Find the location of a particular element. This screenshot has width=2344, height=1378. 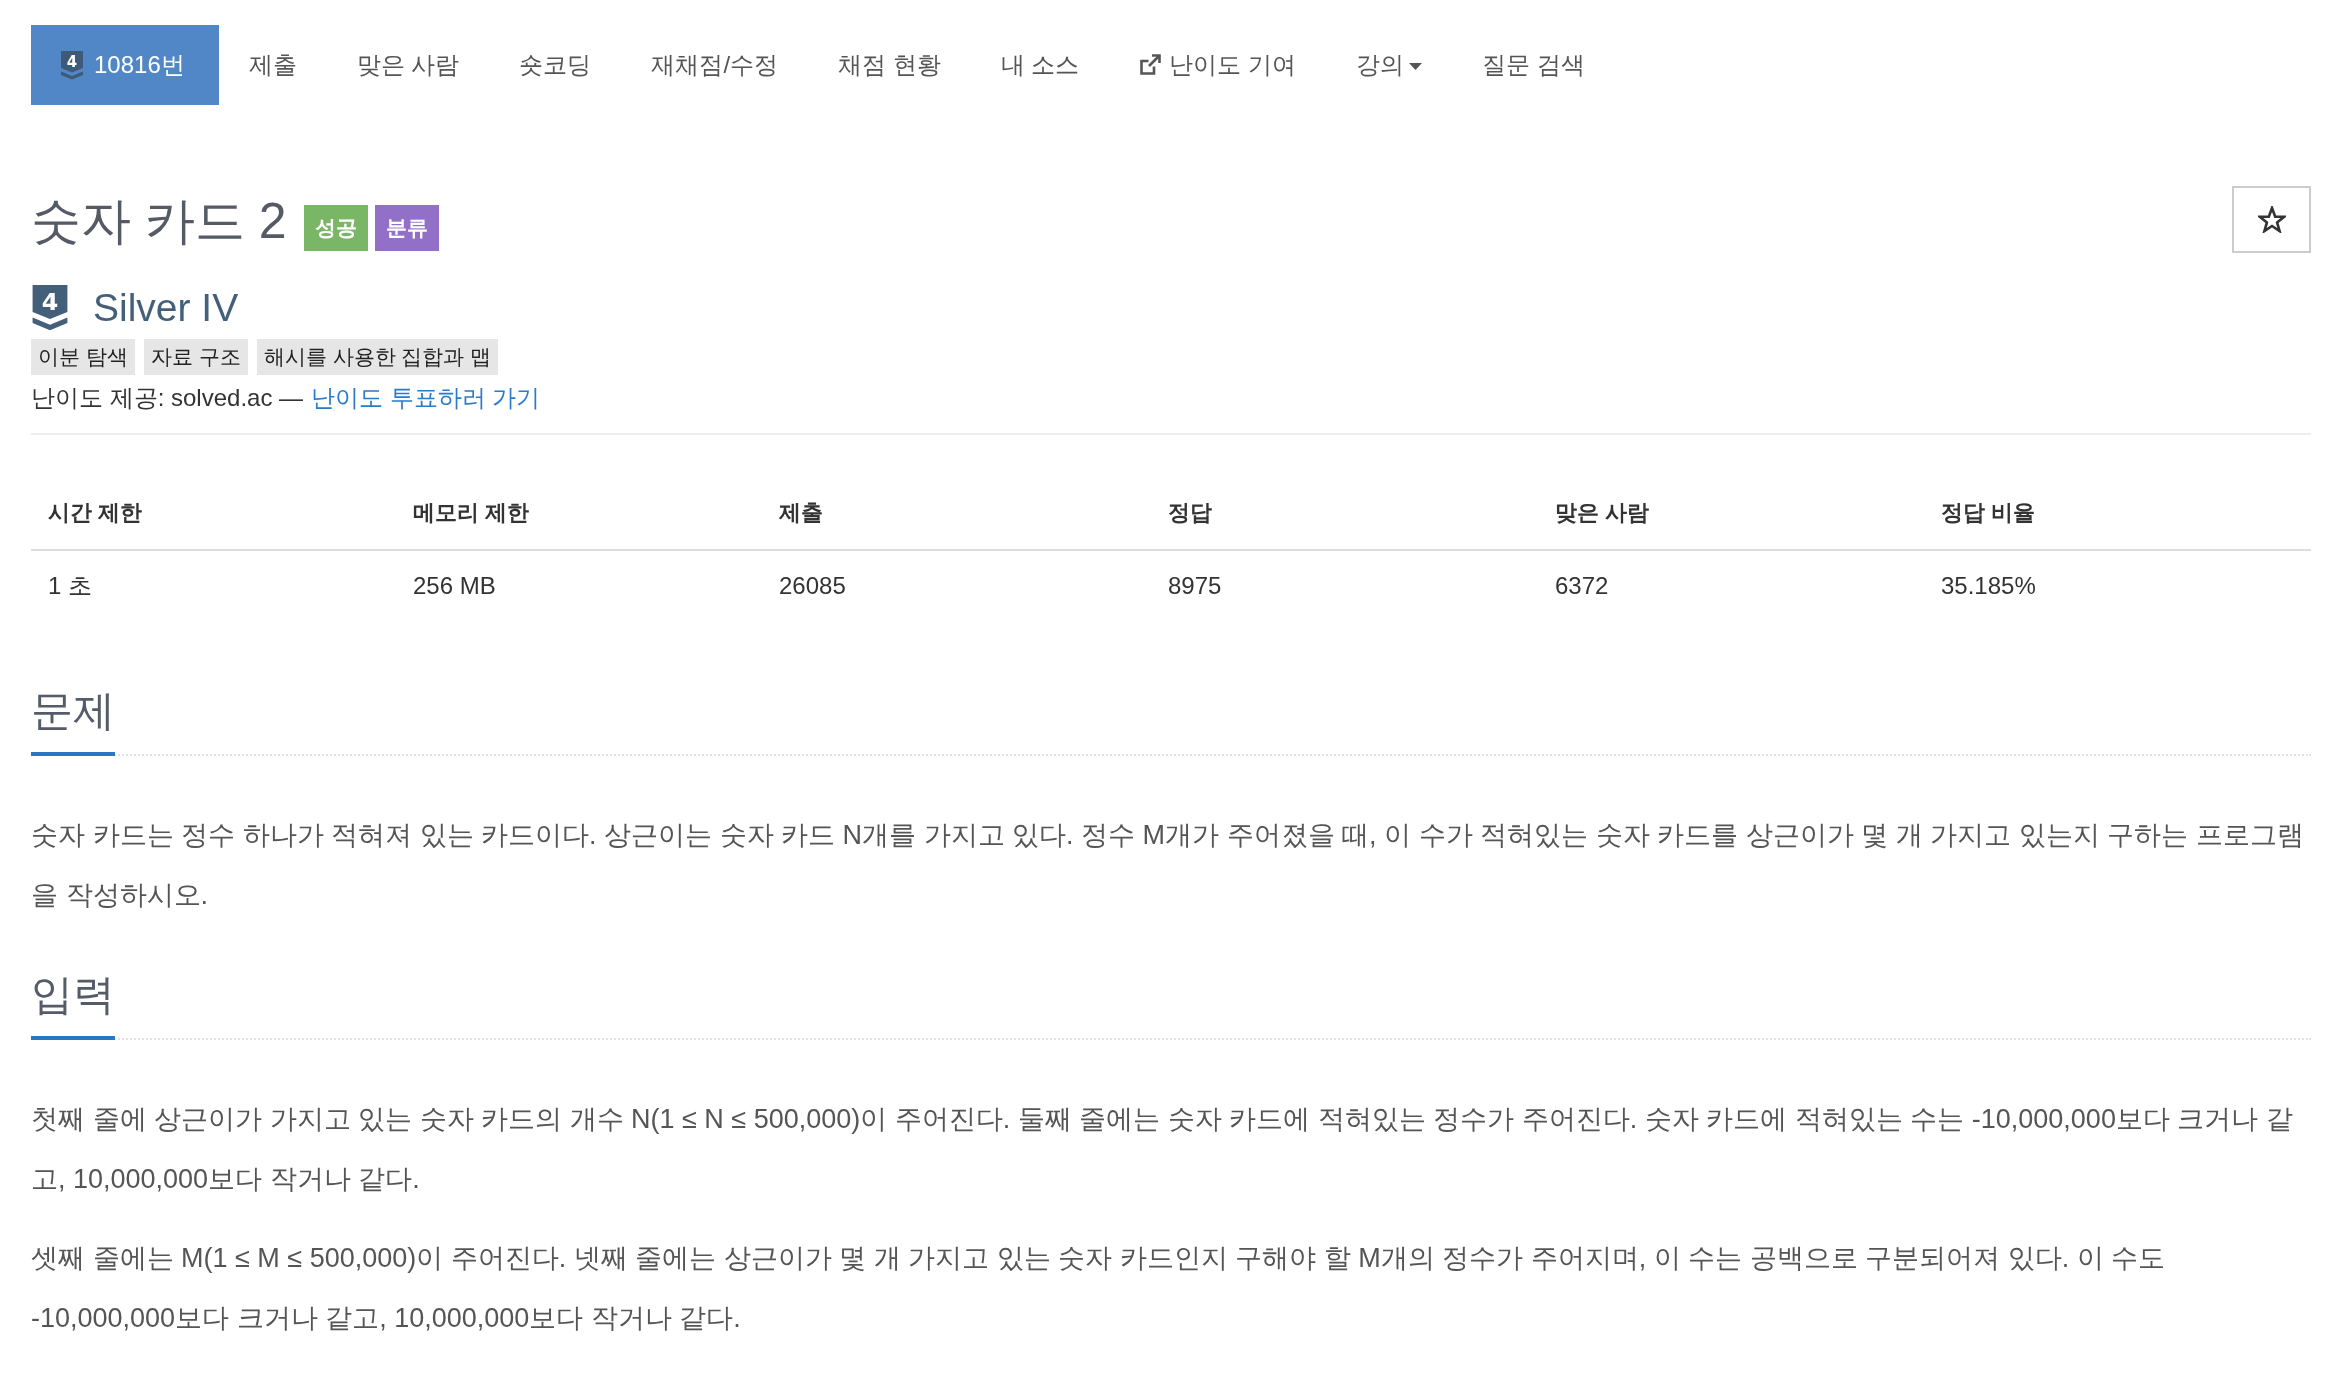

table-cell-text: 35.185% is located at coordinates (1988, 586).